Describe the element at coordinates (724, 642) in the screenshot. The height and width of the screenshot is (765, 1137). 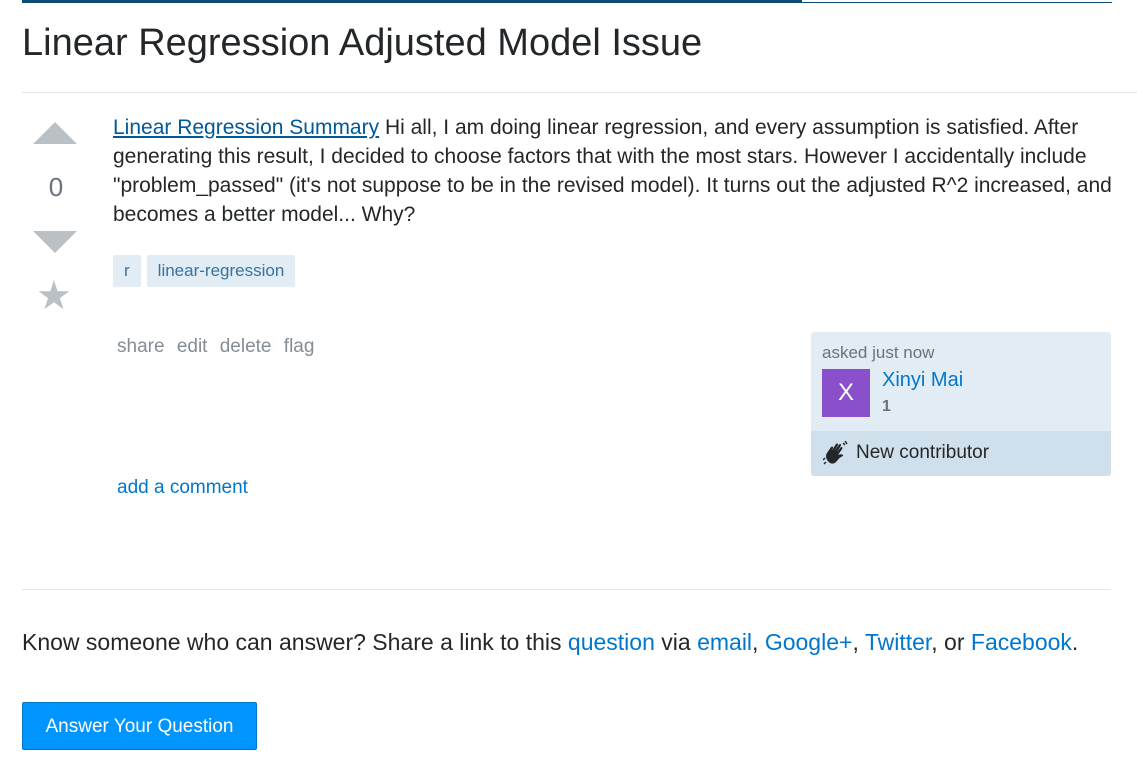
I see `email-link: email` at that location.